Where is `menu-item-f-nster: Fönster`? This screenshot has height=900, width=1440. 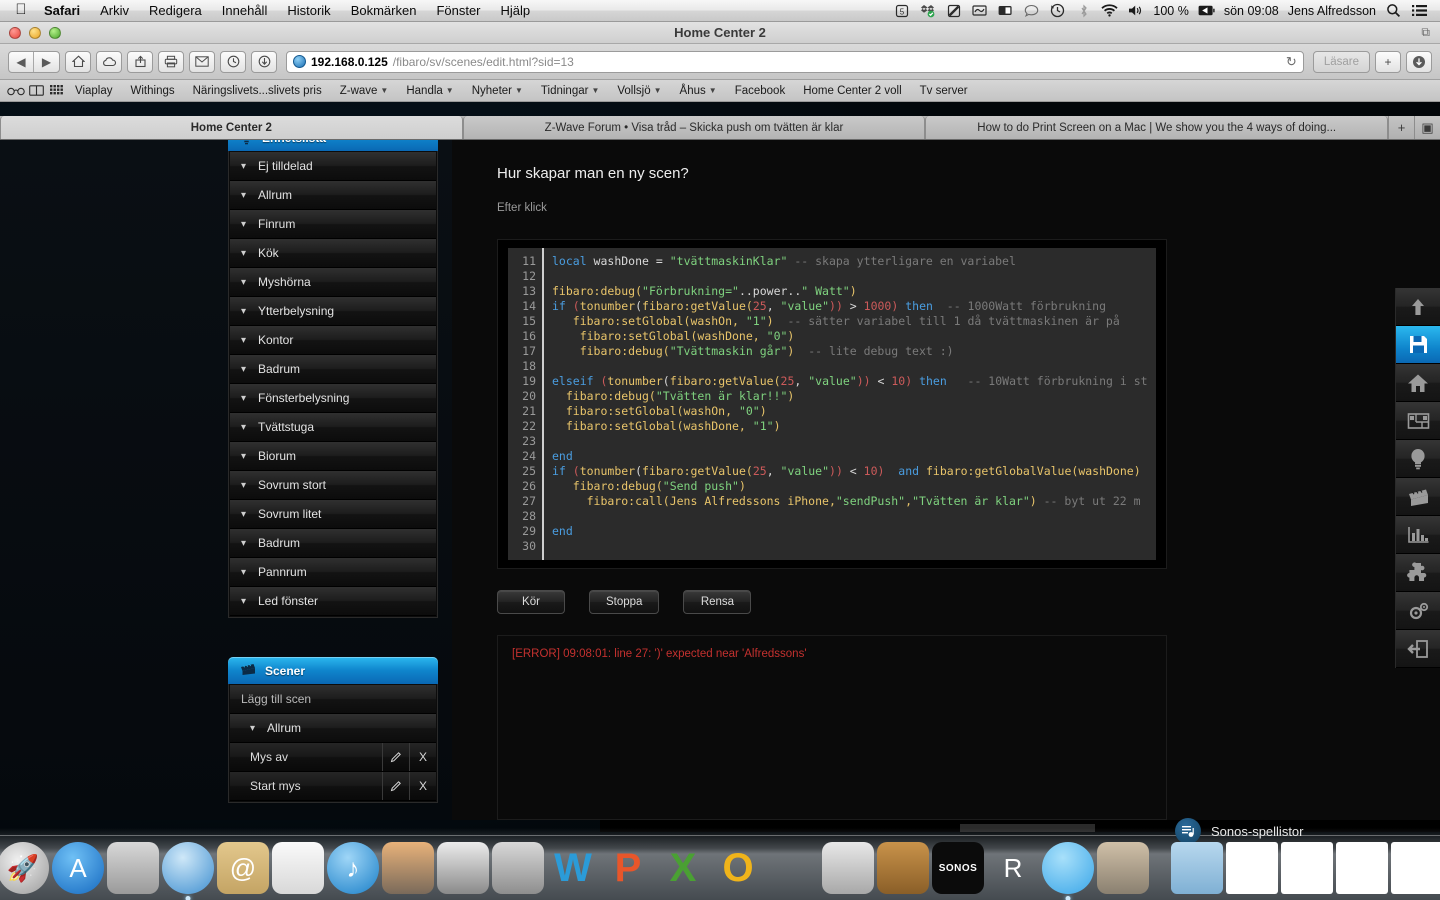
menu-item-f-nster: Fönster is located at coordinates (458, 10).